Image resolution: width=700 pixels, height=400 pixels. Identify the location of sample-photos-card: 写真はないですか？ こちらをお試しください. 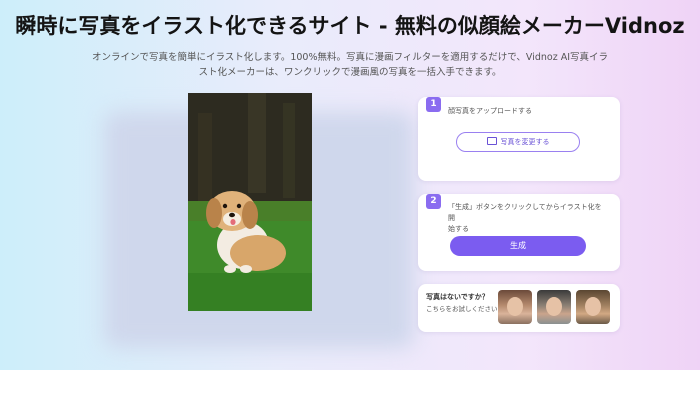
(519, 308).